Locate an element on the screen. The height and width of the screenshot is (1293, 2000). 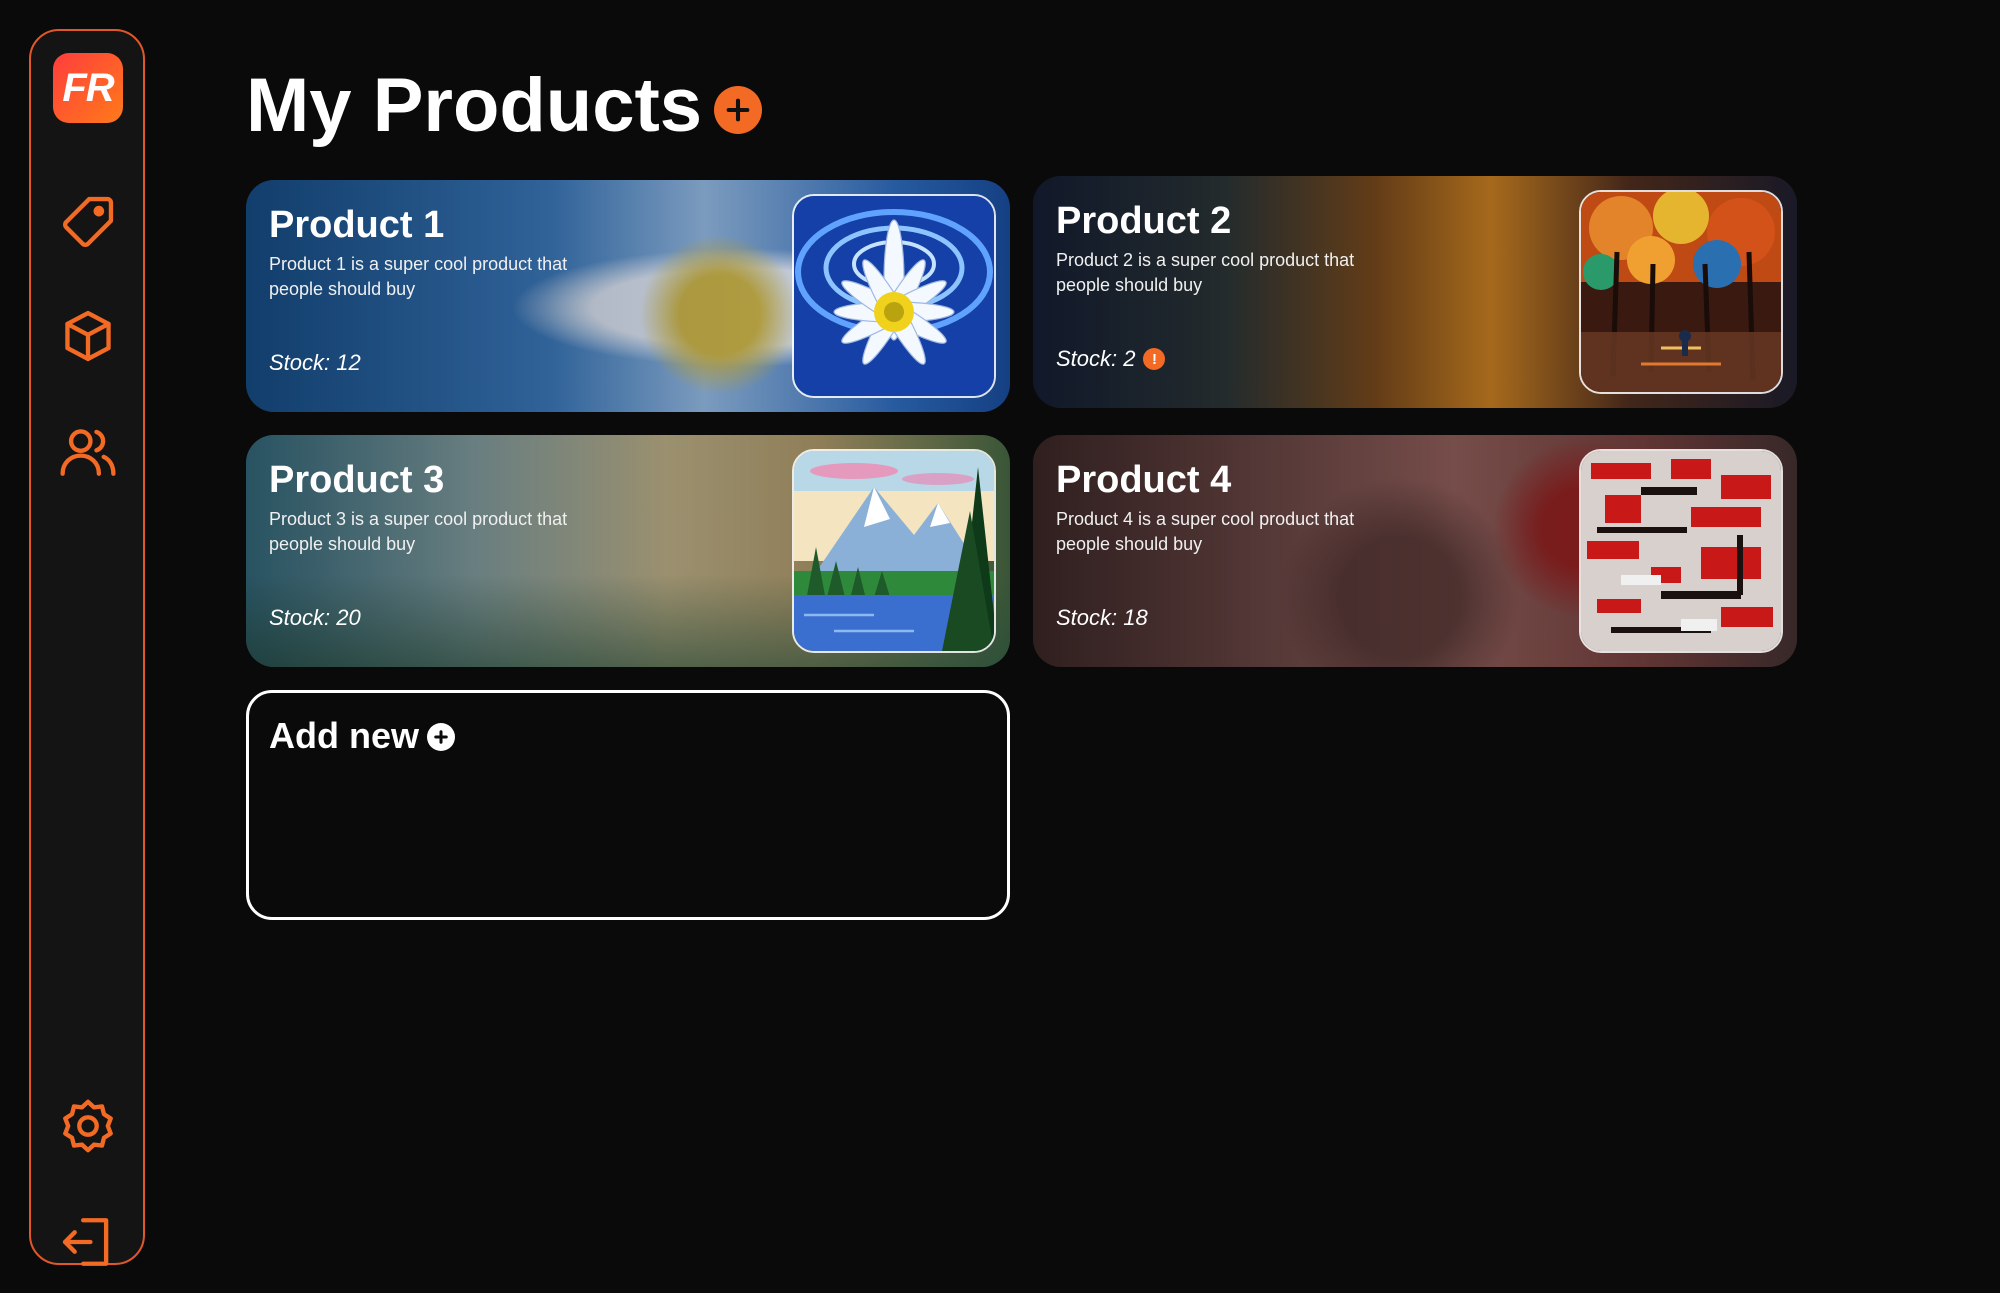
sidebar-item-customers is located at coordinates (88, 452).